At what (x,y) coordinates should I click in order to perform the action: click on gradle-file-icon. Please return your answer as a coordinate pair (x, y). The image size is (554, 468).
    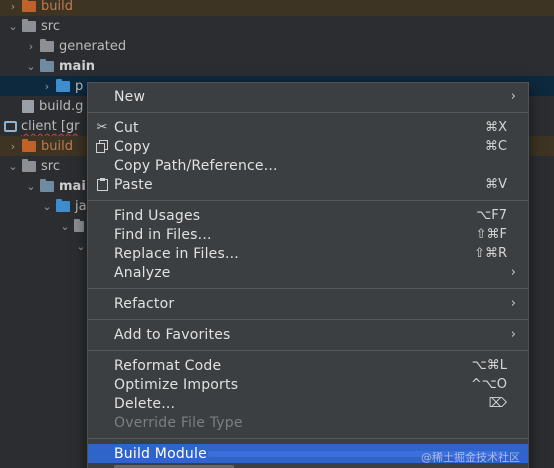
    Looking at the image, I should click on (28, 106).